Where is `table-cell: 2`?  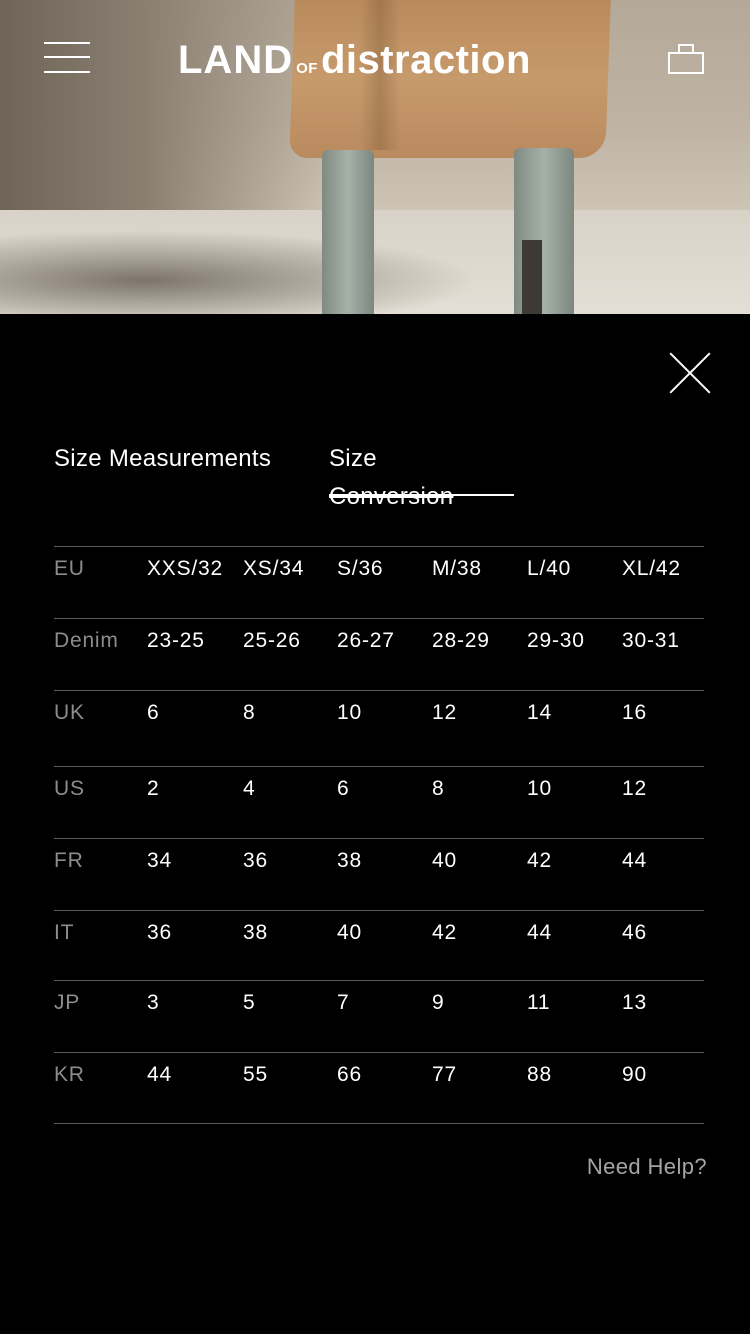 table-cell: 2 is located at coordinates (153, 788).